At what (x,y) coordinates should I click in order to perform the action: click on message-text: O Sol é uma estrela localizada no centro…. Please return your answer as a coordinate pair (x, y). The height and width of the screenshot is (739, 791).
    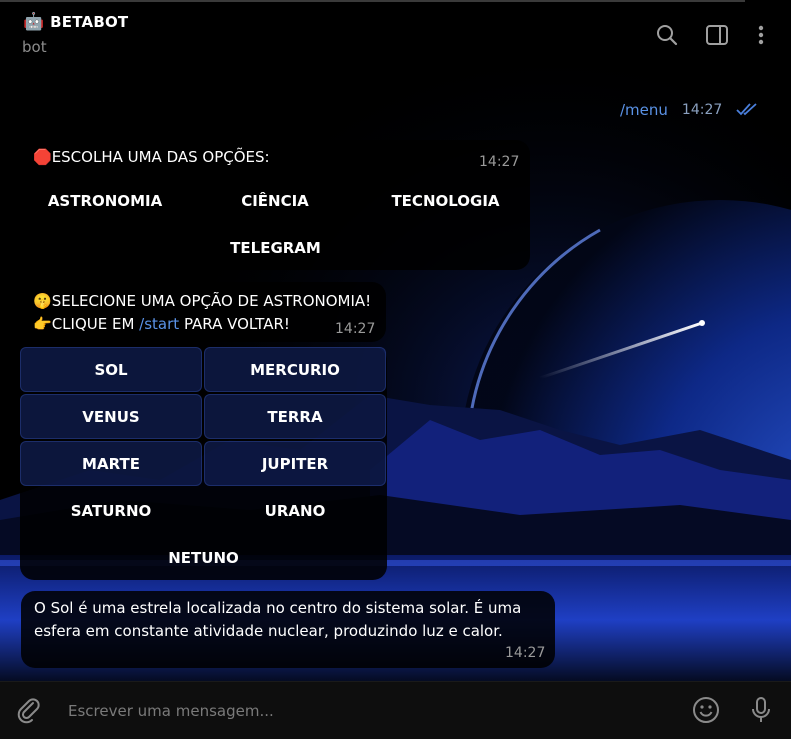
    Looking at the image, I should click on (278, 619).